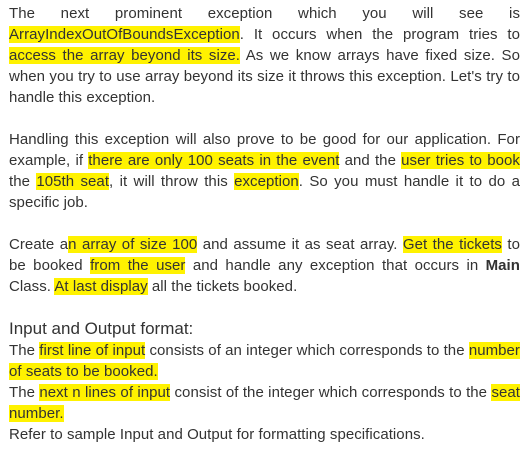  I want to click on text-run: Create a, so click(39, 244).